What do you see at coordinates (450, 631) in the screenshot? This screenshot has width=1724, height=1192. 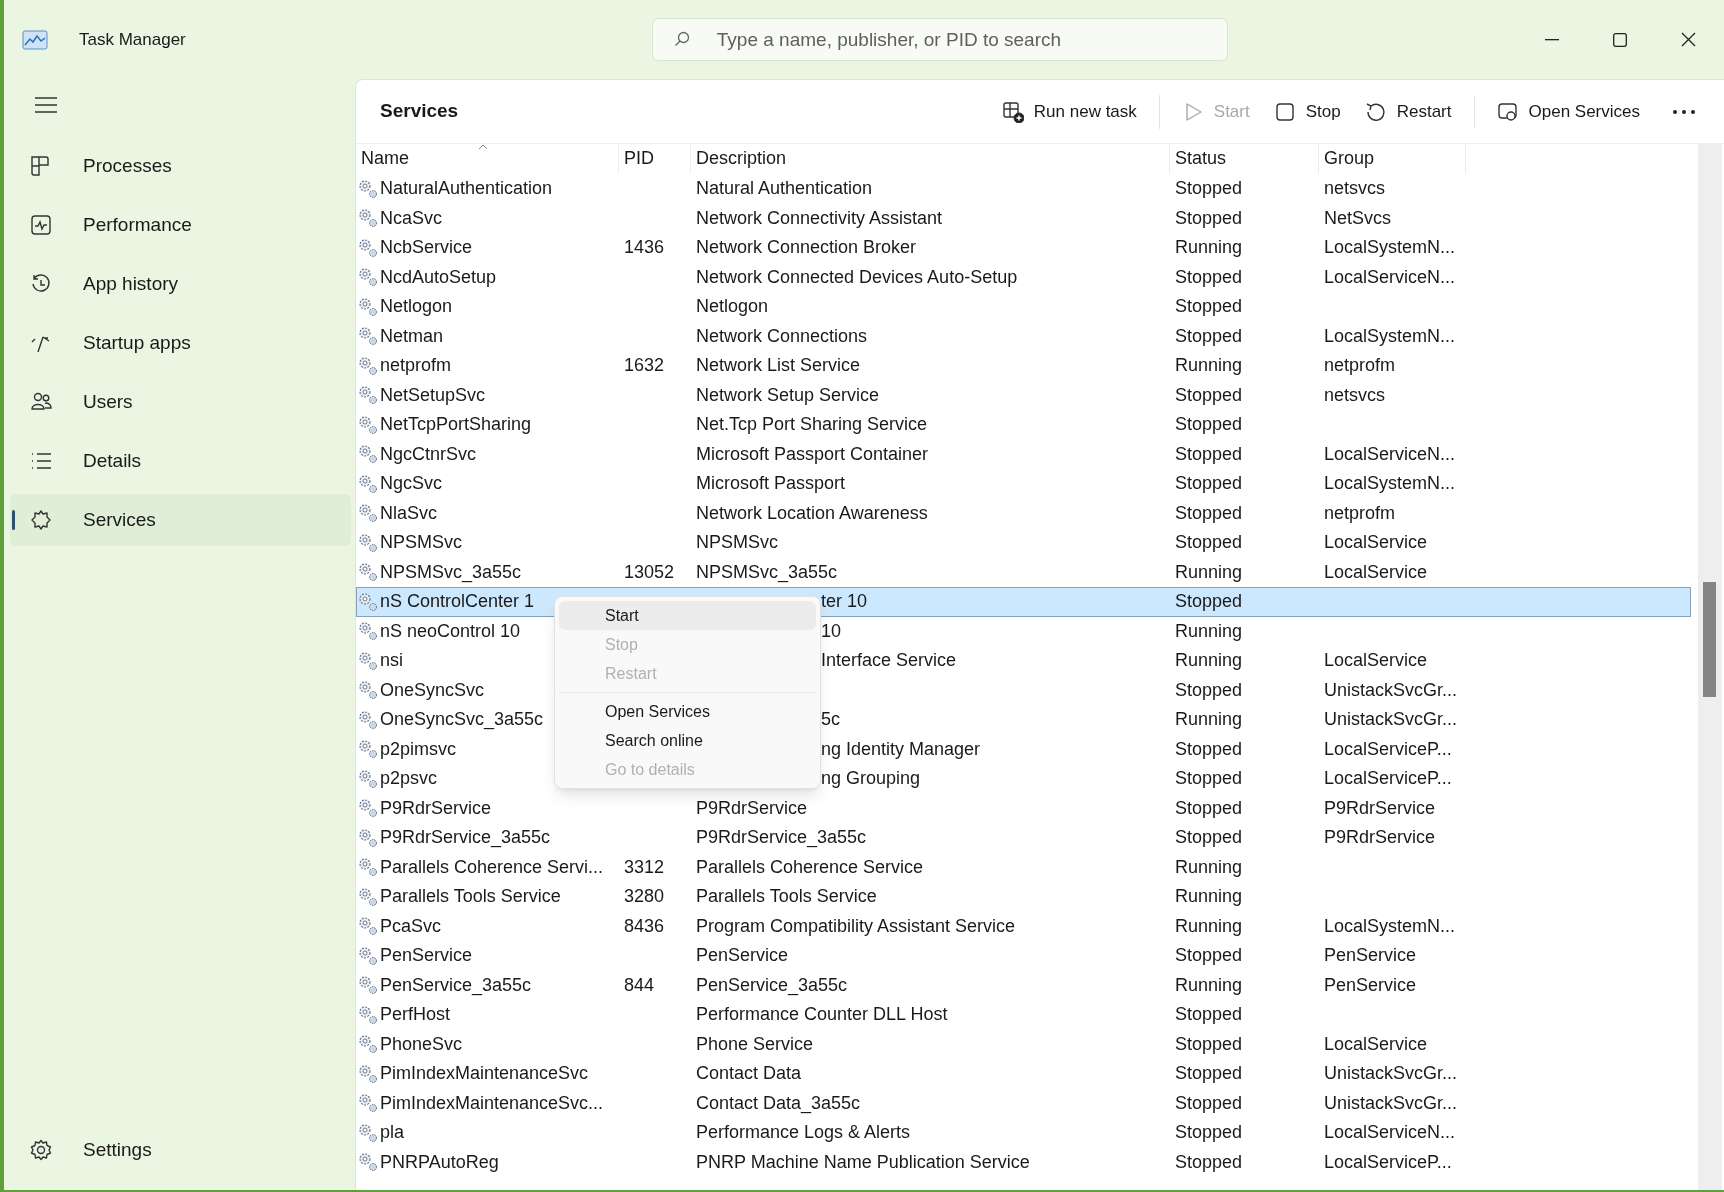 I see `table-cell-text: nS neoControl 10` at bounding box center [450, 631].